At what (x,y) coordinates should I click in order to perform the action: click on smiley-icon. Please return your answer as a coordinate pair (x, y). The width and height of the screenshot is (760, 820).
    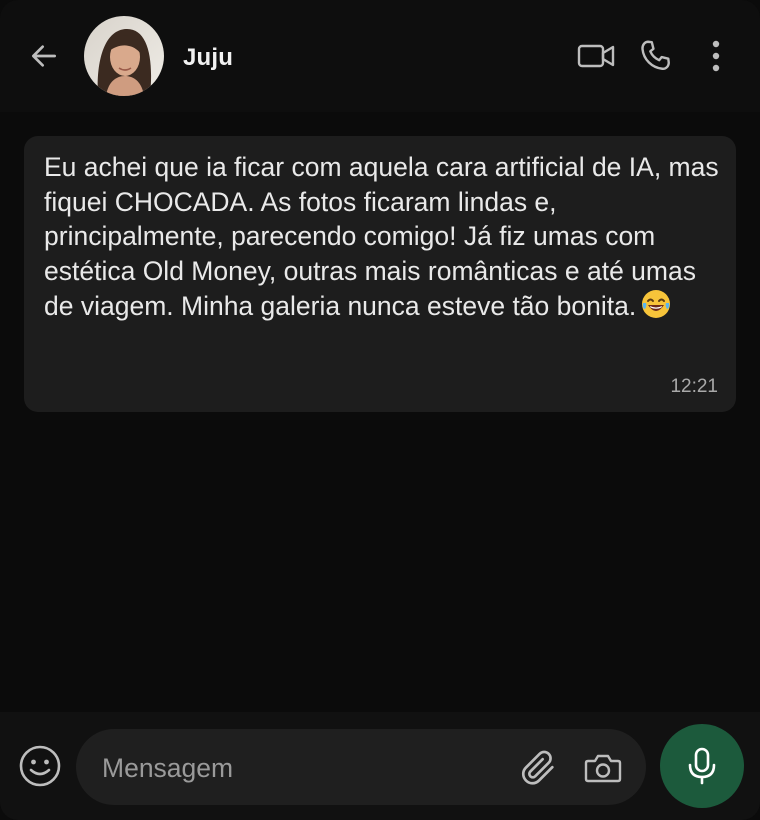
    Looking at the image, I should click on (40, 766).